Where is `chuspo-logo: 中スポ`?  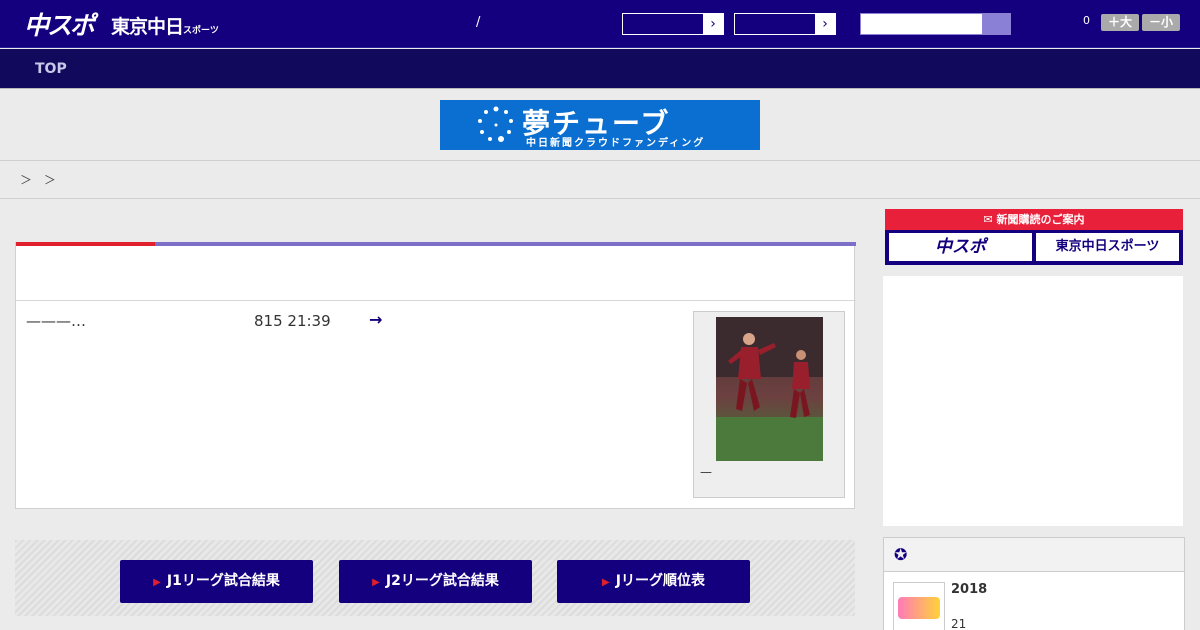
chuspo-logo: 中スポ is located at coordinates (59, 24).